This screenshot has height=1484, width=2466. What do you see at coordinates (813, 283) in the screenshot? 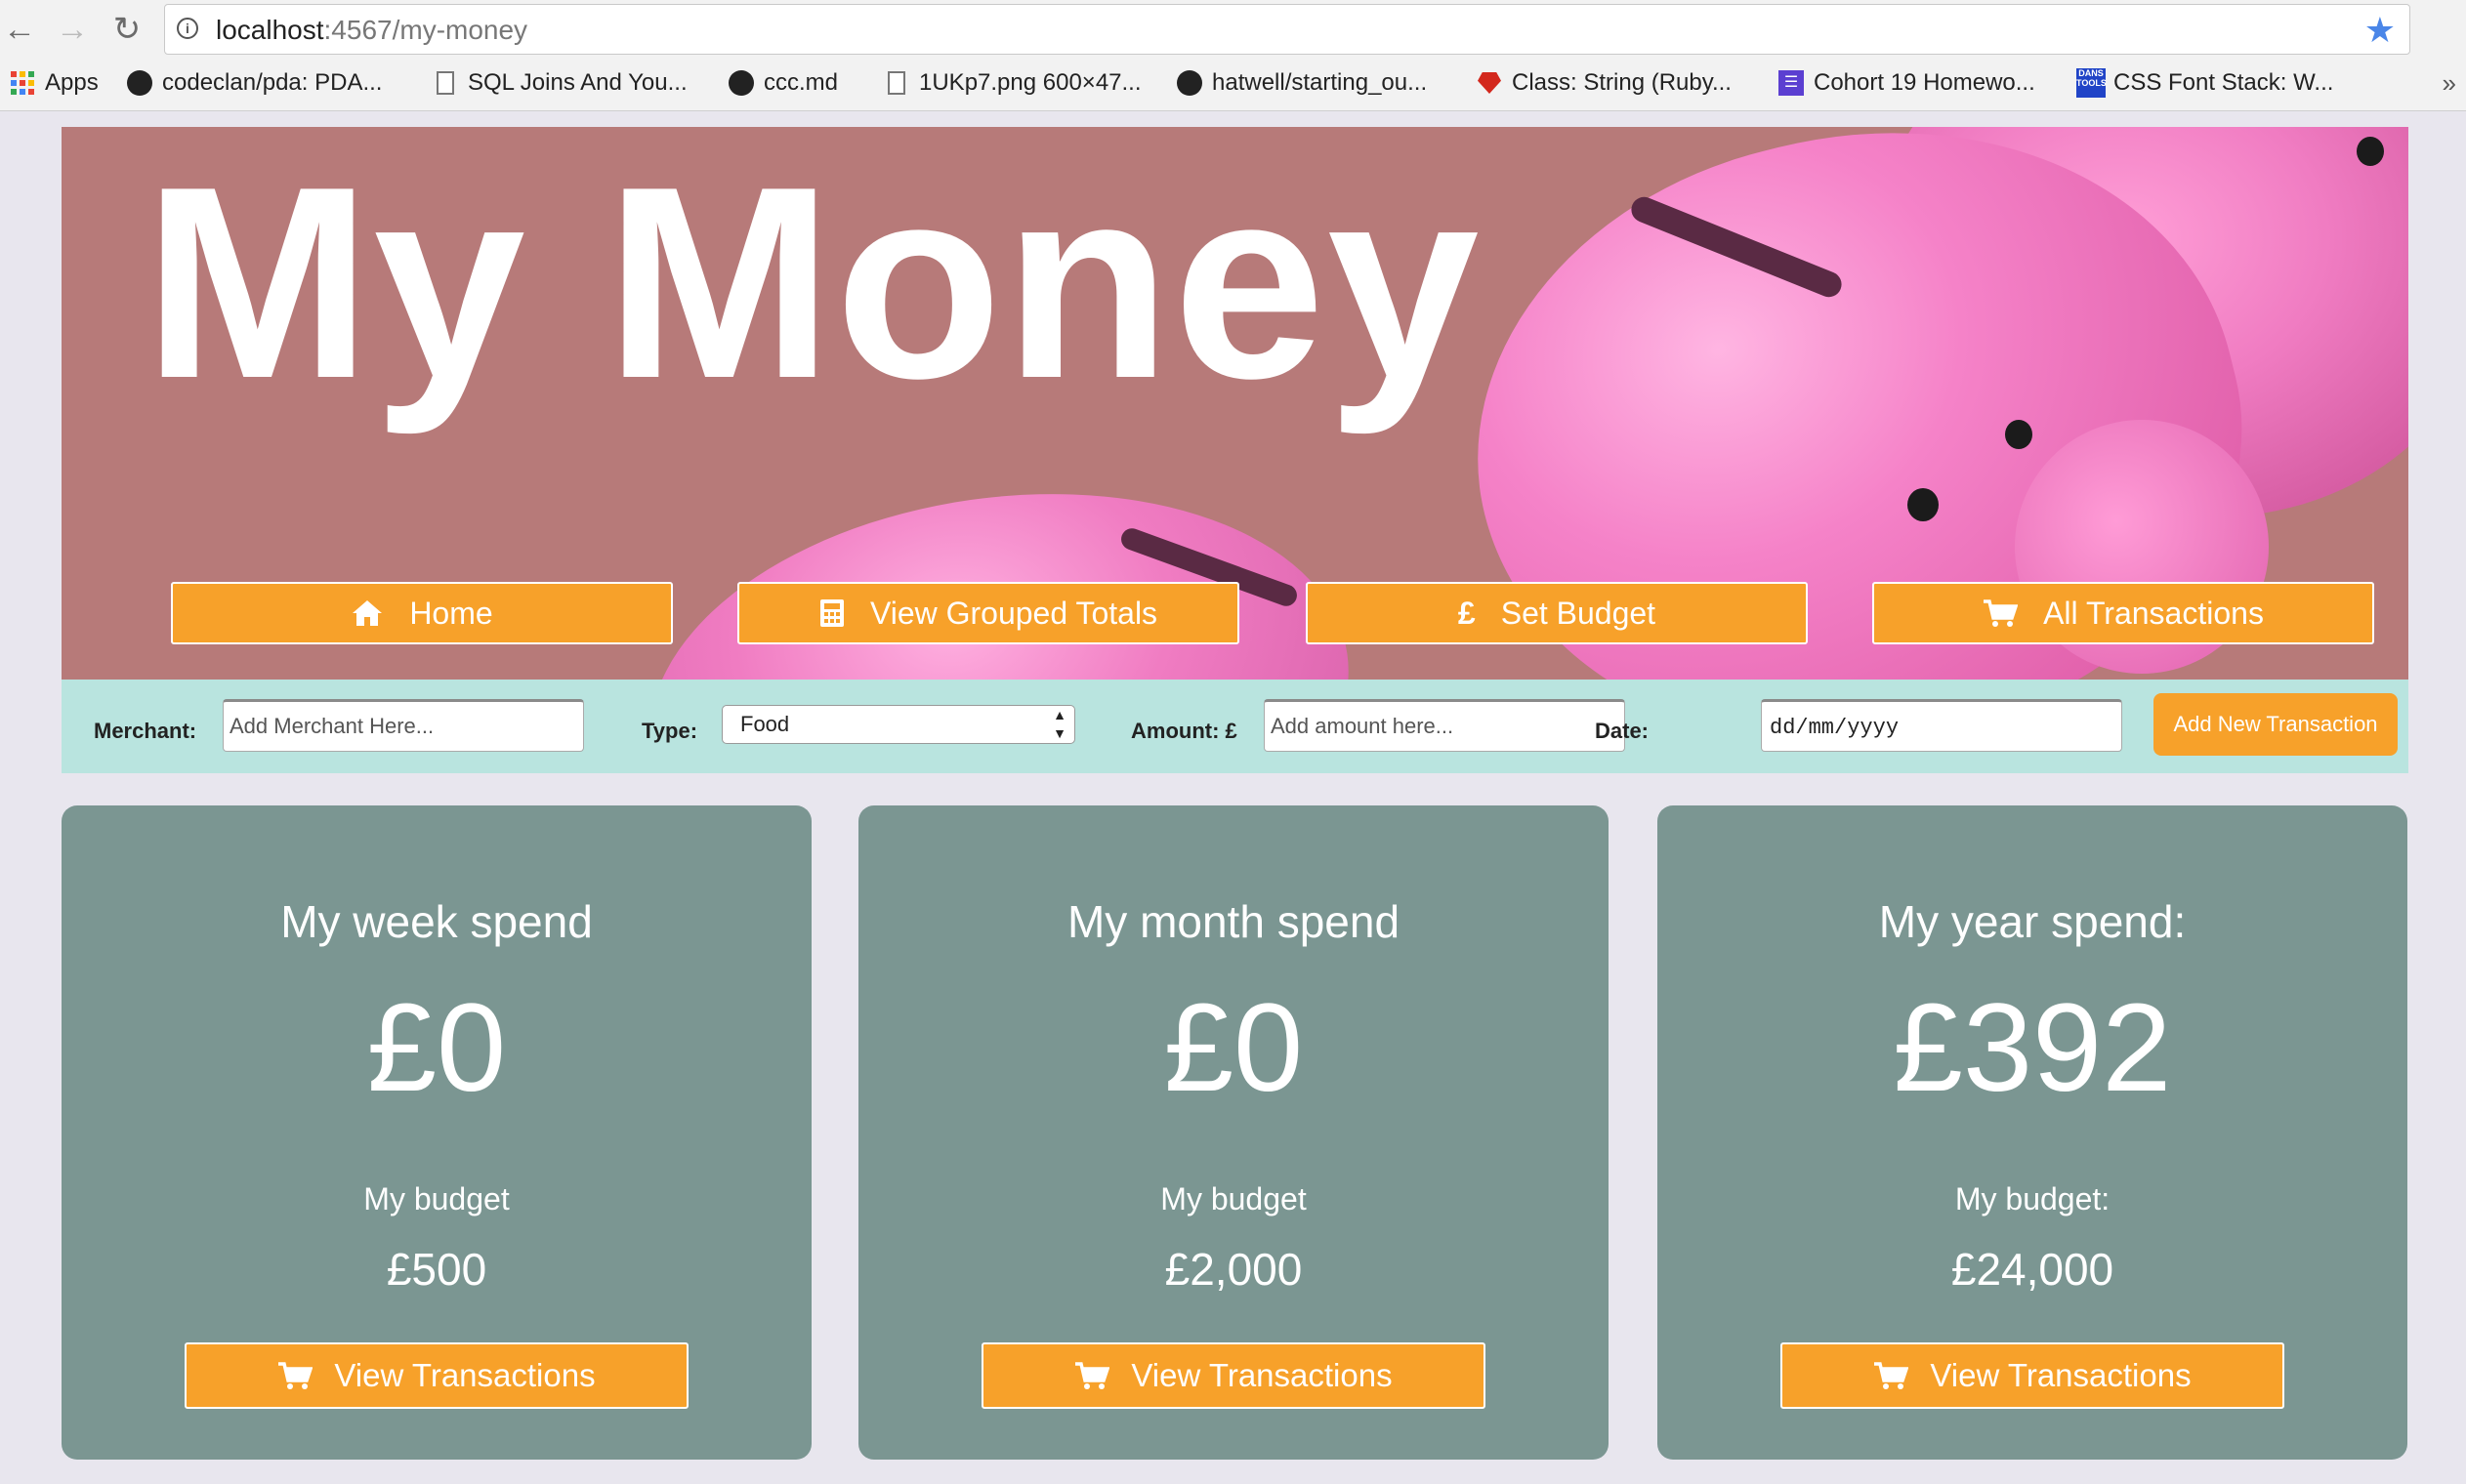
I see `page-title: My Money` at bounding box center [813, 283].